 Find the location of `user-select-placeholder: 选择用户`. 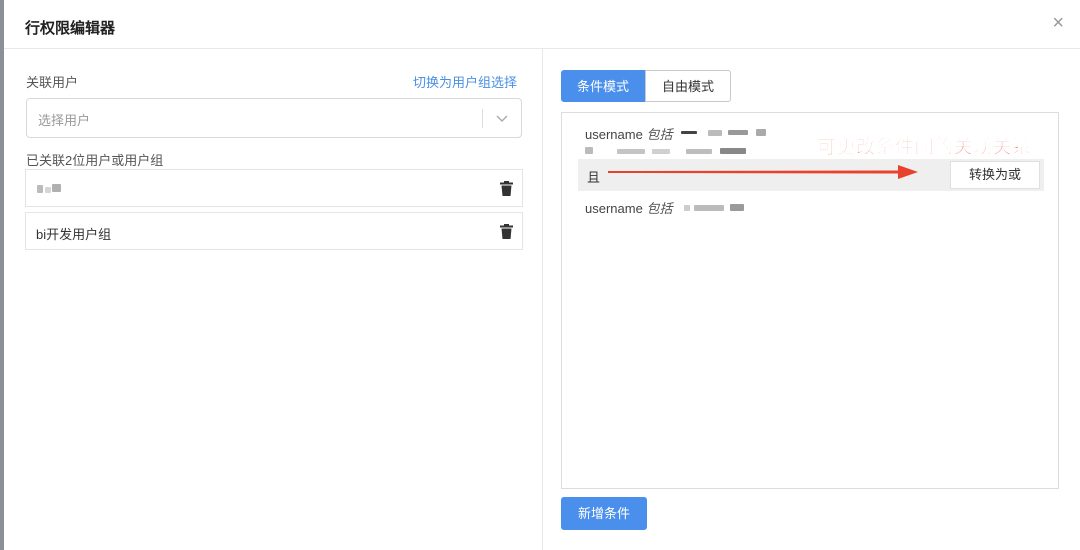

user-select-placeholder: 选择用户 is located at coordinates (64, 120).